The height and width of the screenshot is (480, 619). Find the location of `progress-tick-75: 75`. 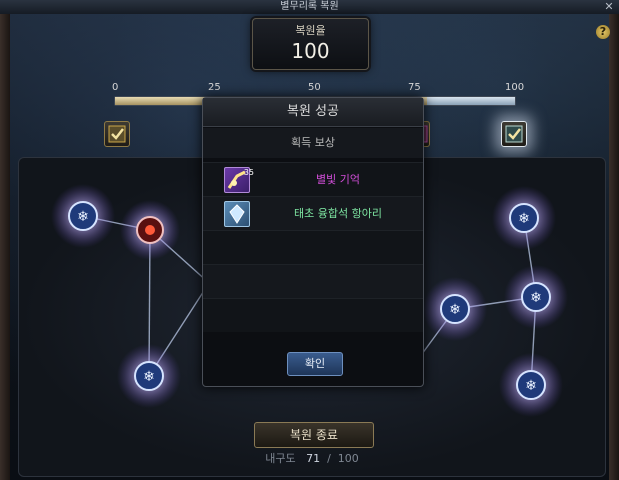

progress-tick-75: 75 is located at coordinates (414, 87).